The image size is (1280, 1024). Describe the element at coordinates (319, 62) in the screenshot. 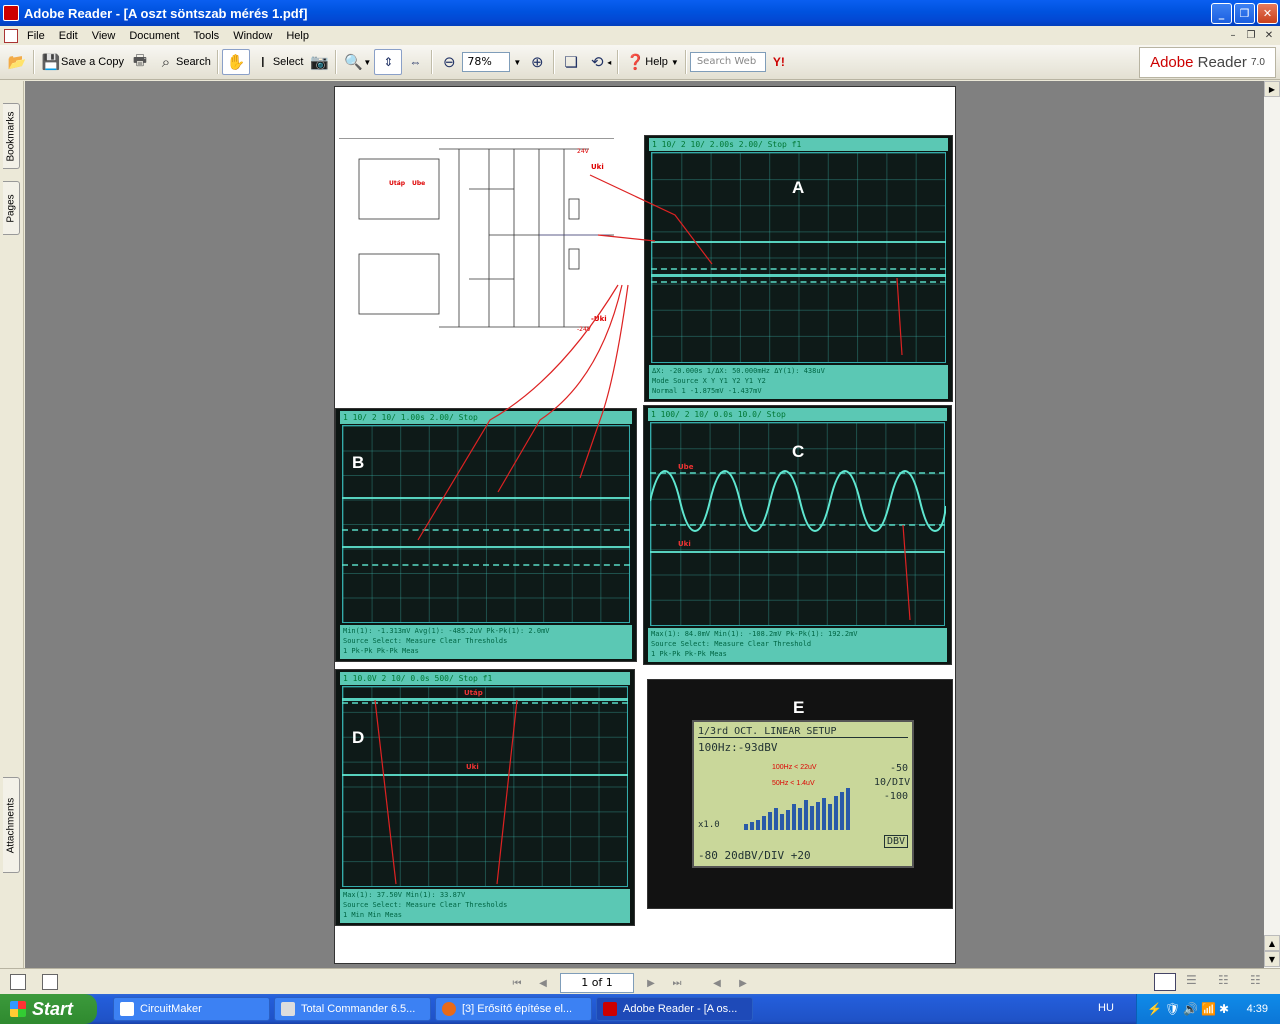

I see `snapshot-button: 📷` at that location.